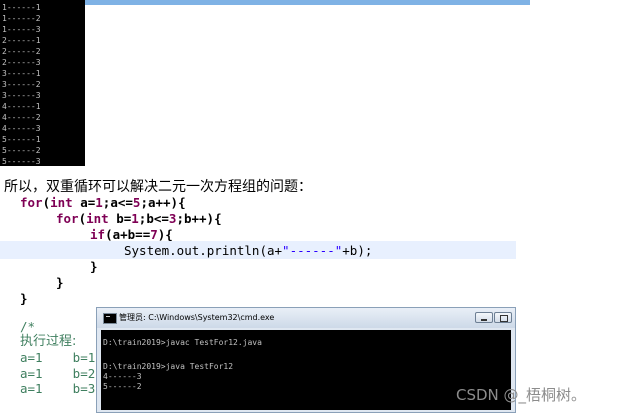 The width and height of the screenshot is (618, 413). I want to click on cmd-icon, so click(110, 318).